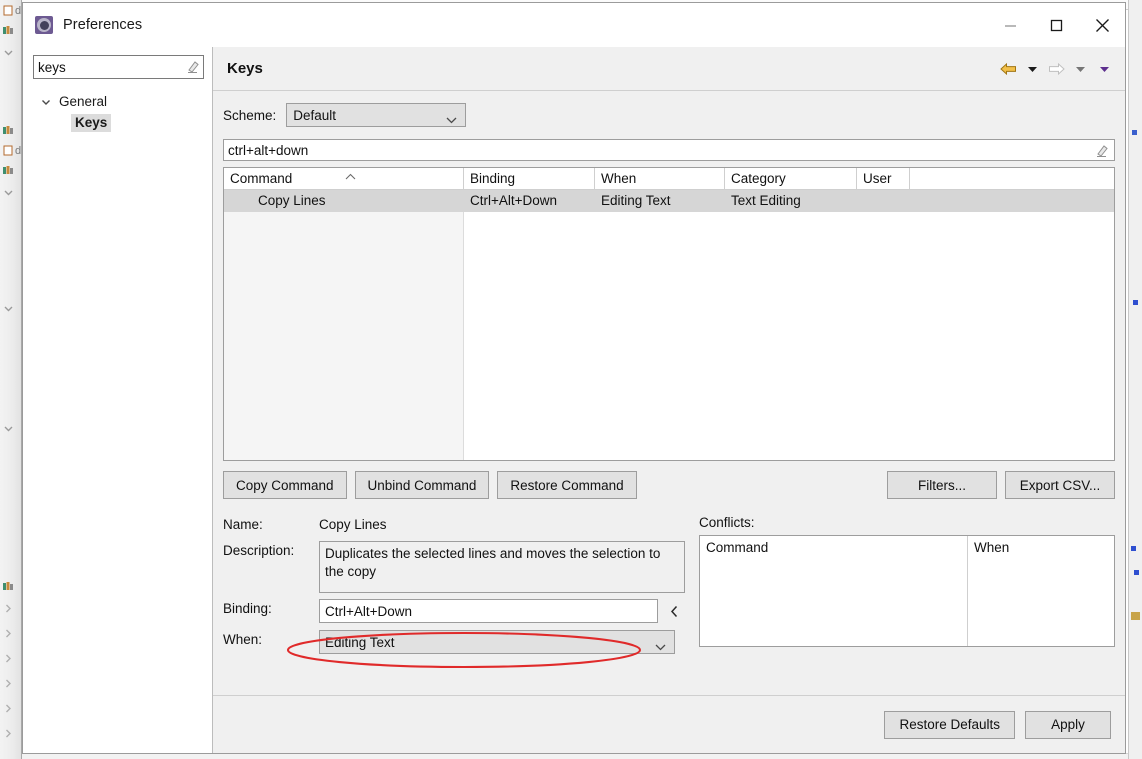 This screenshot has width=1142, height=759. I want to click on column-header-user: User, so click(883, 178).